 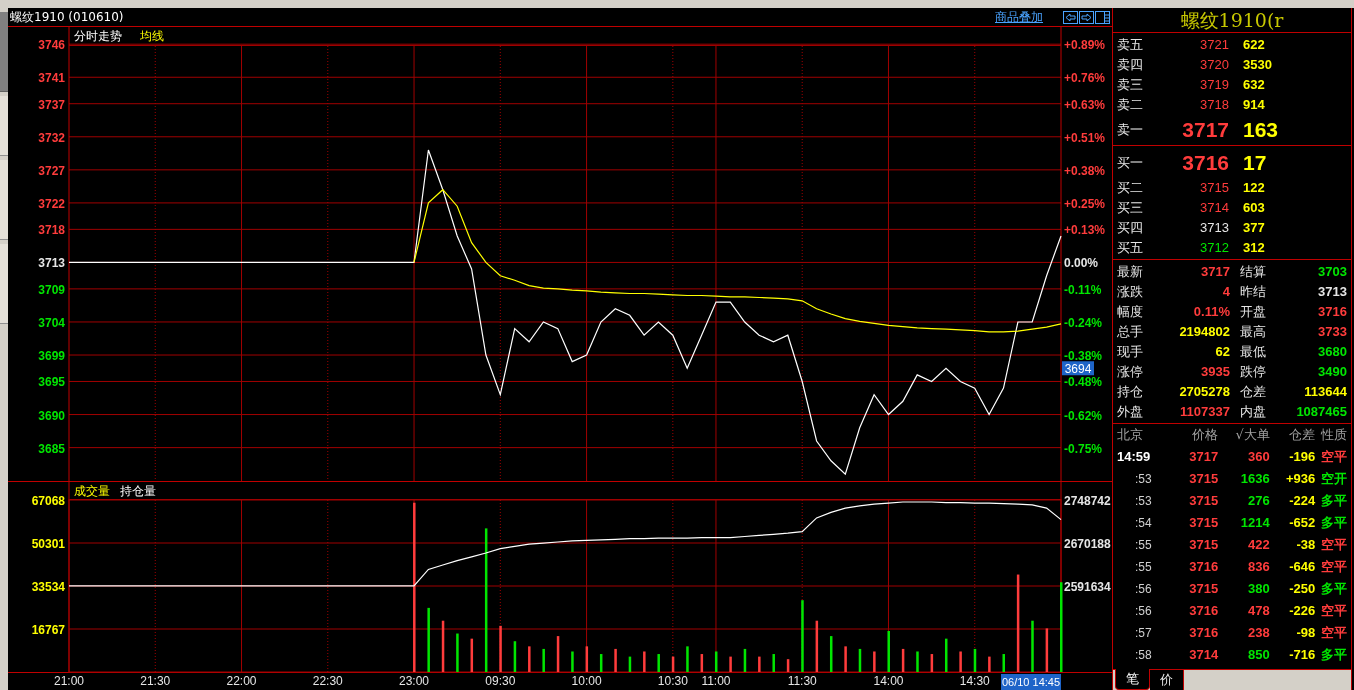 What do you see at coordinates (1083, 448) in the screenshot?
I see `percent-axis-label: -0.75%` at bounding box center [1083, 448].